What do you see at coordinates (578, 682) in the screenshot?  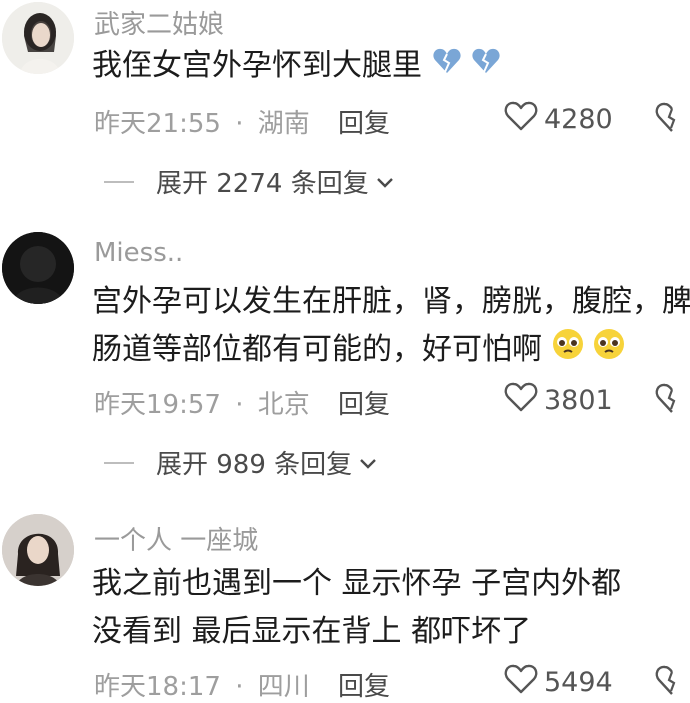 I see `like-count: 5494` at bounding box center [578, 682].